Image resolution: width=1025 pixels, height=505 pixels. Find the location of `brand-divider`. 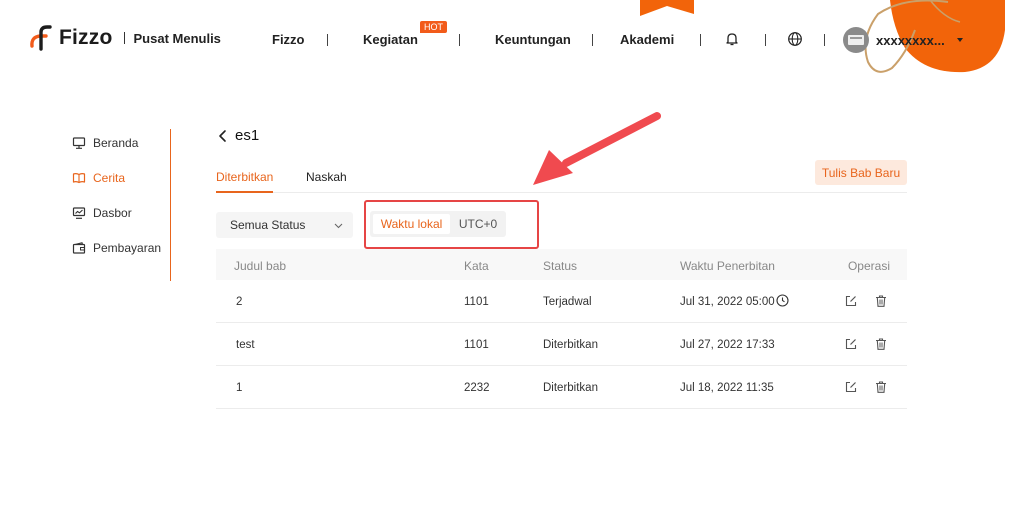

brand-divider is located at coordinates (124, 38).